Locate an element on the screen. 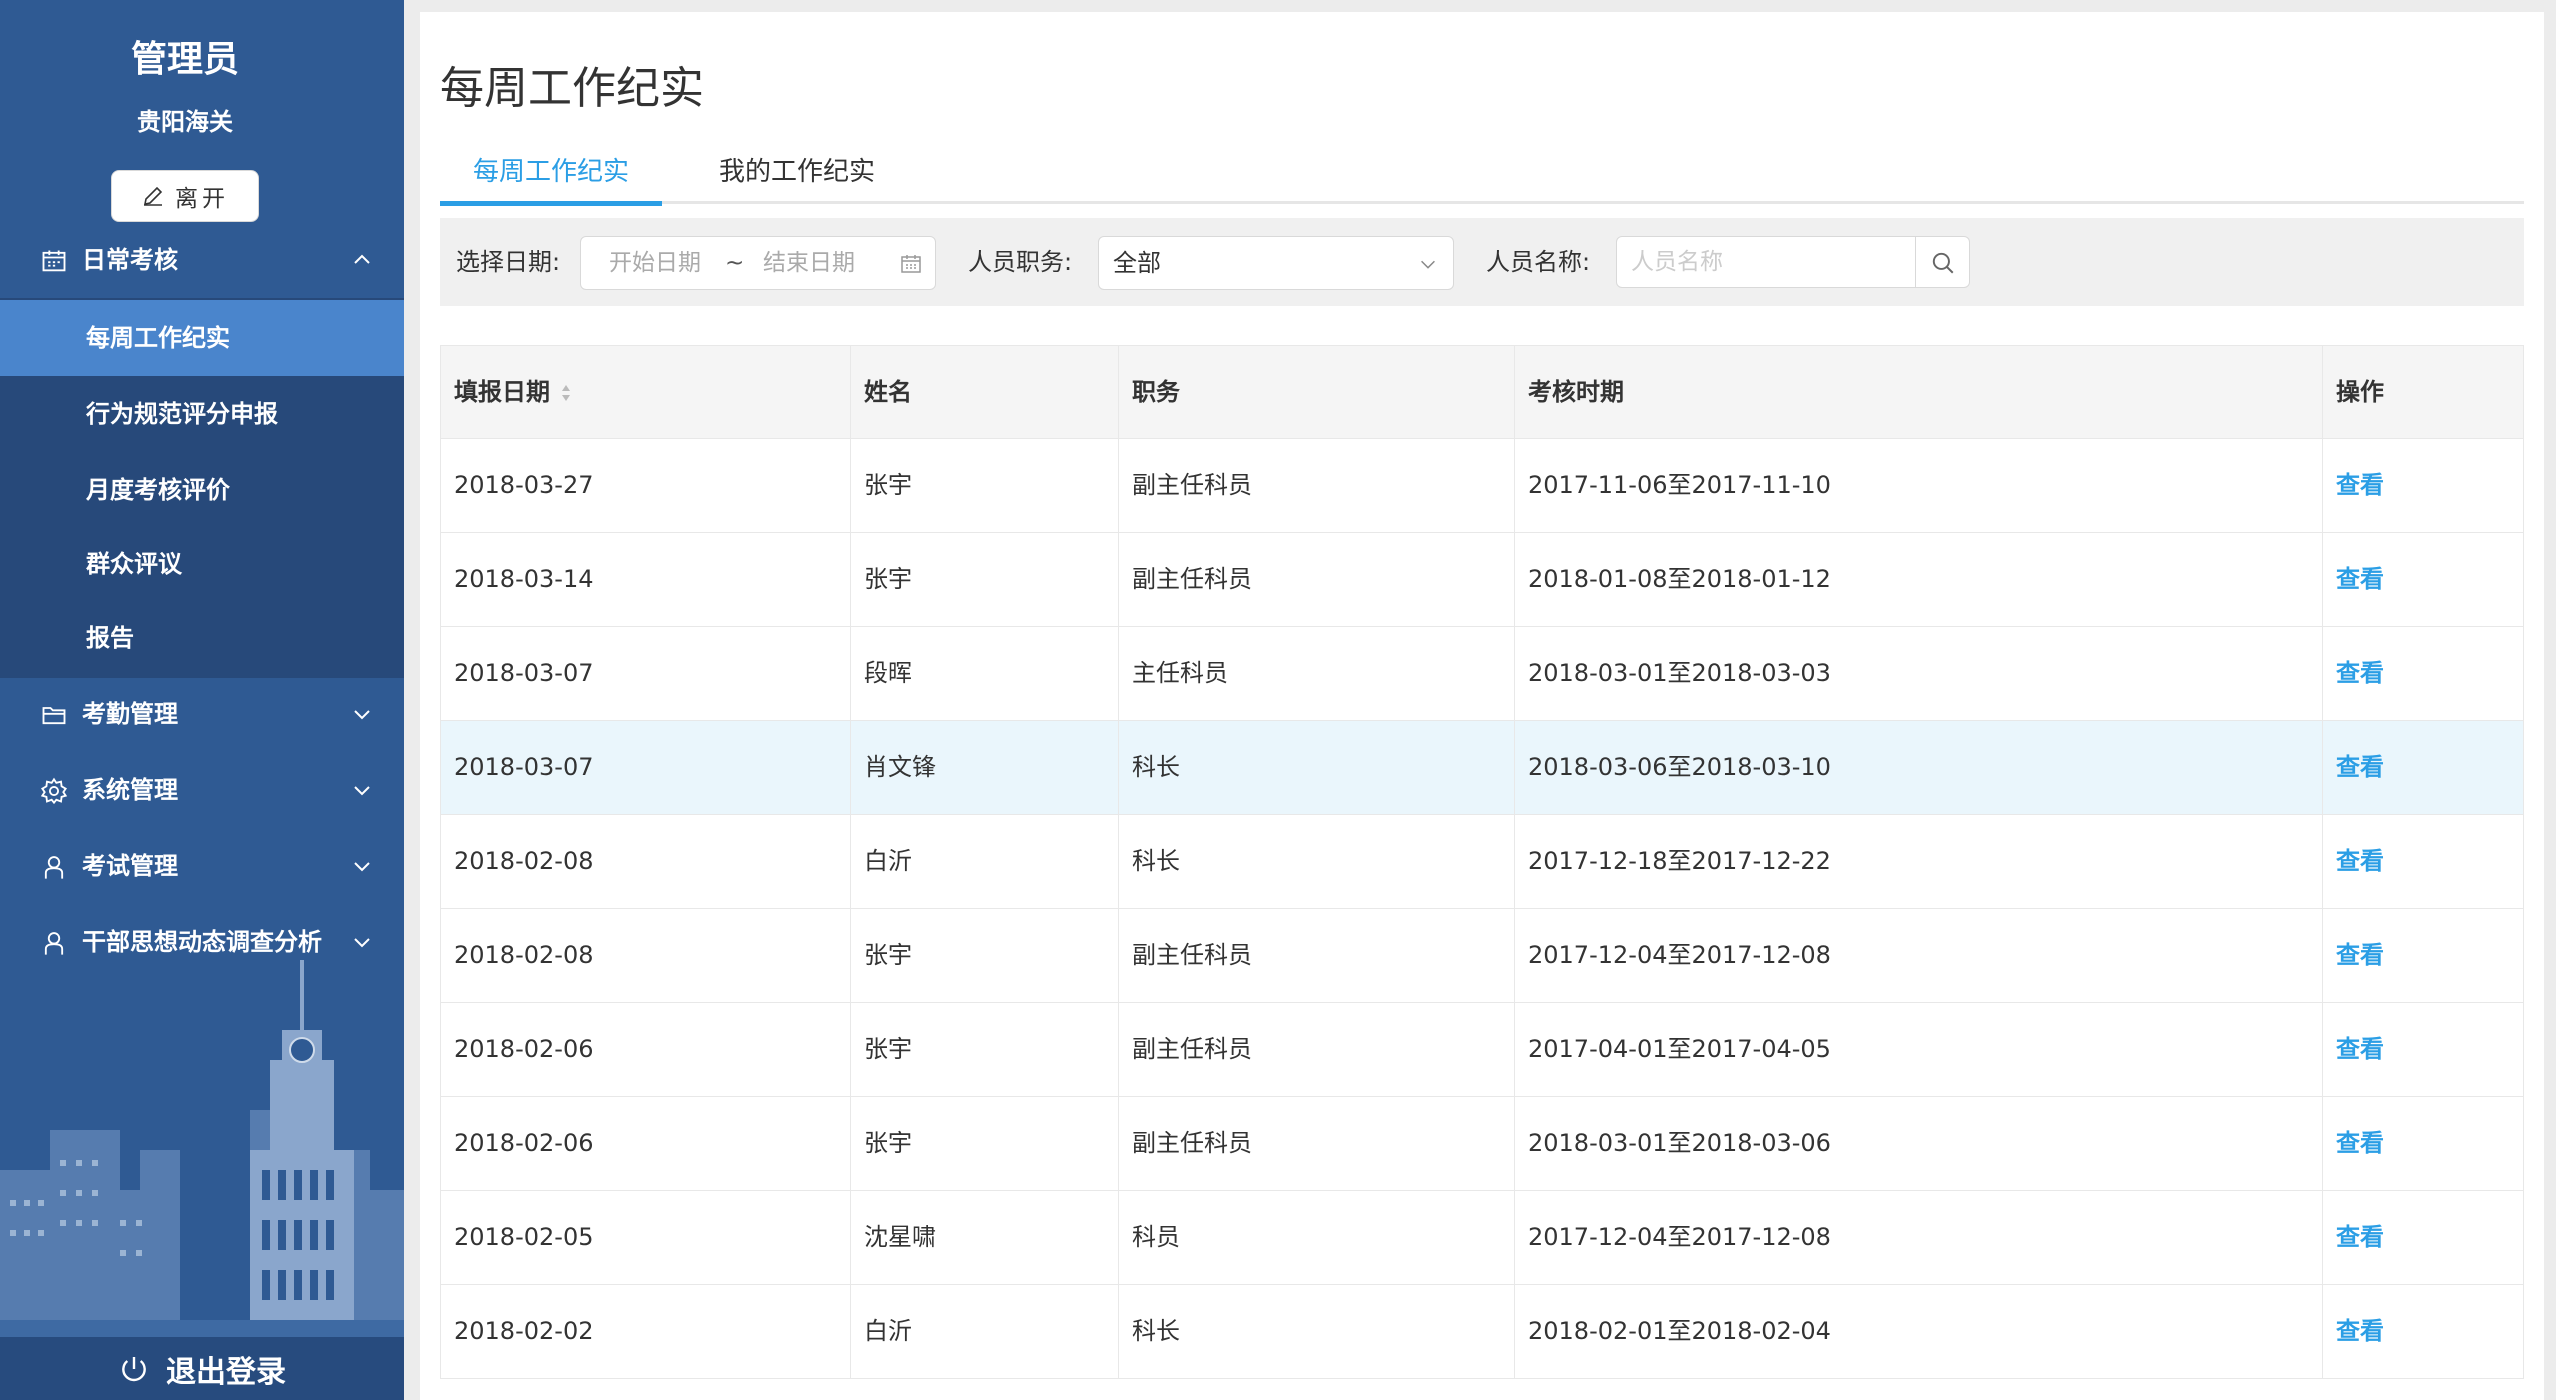 This screenshot has height=1400, width=2556. table-row: 2018-03-07 肖文锋 科长 2018-03-06至2018-03-10 查看 is located at coordinates (1482, 767).